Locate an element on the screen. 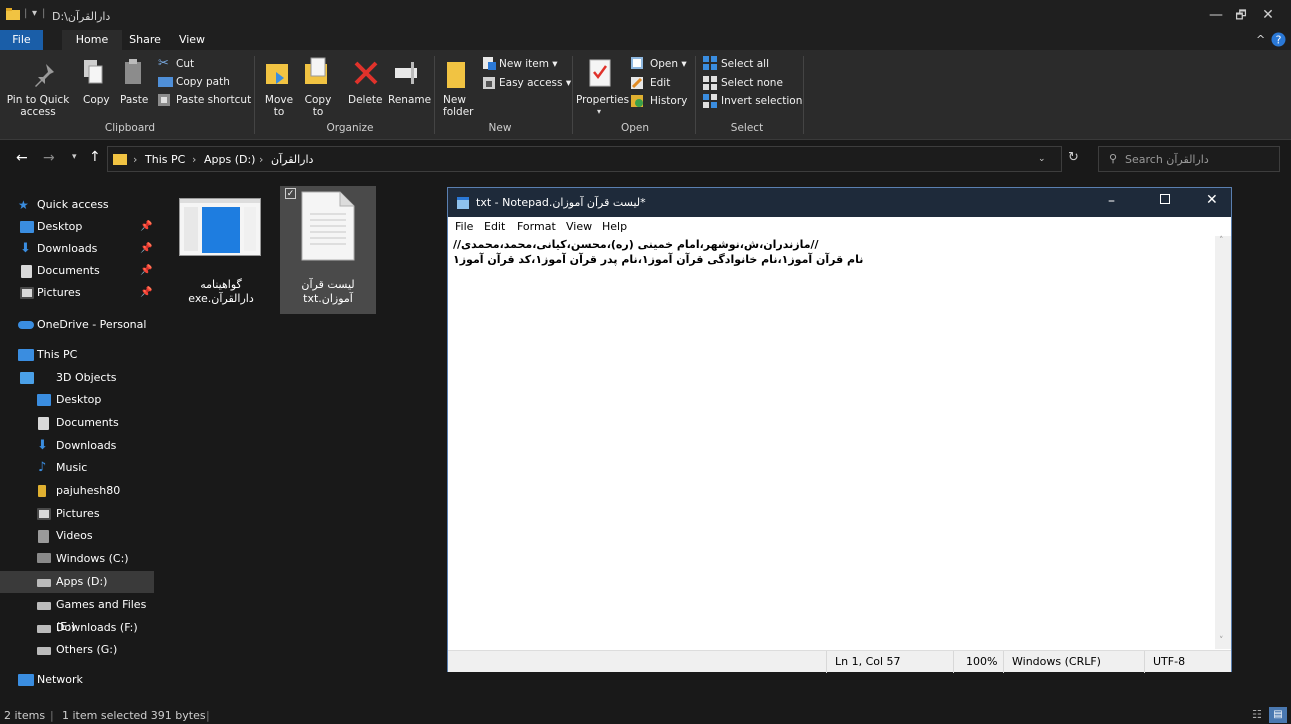  recent-locations-icon: ▾ is located at coordinates (74, 157).